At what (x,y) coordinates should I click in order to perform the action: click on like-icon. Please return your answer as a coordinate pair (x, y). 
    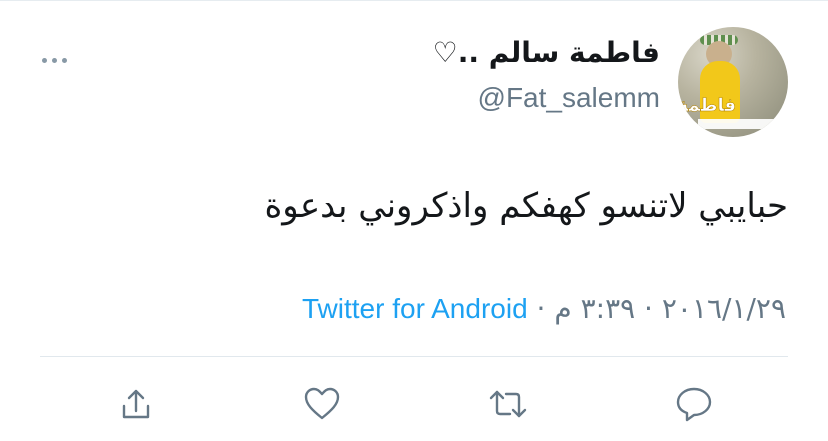
    Looking at the image, I should click on (322, 403).